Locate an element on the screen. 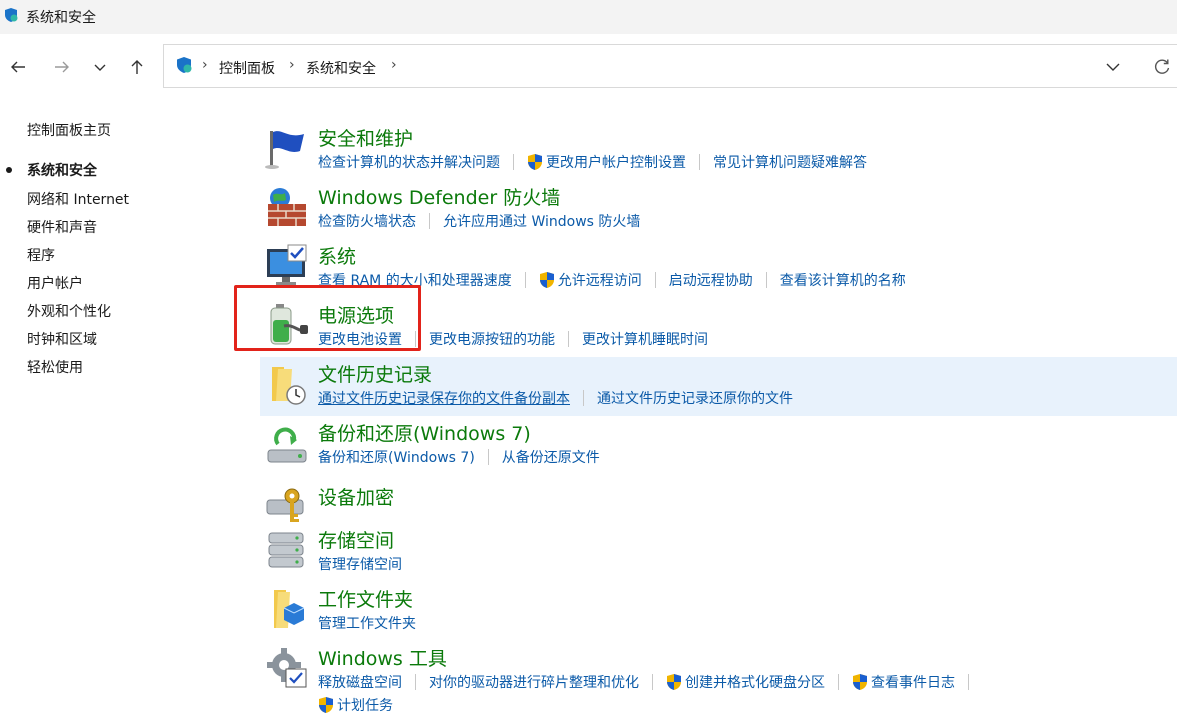 Image resolution: width=1177 pixels, height=720 pixels. category-links-row-2: 计划任务 is located at coordinates (355, 705).